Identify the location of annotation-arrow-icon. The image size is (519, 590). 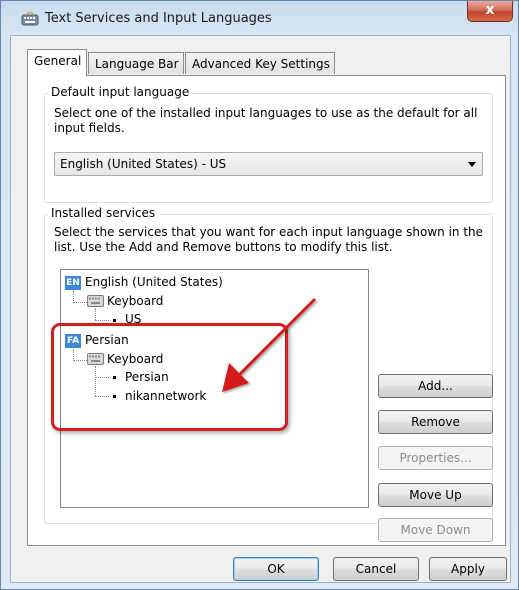
(269, 345).